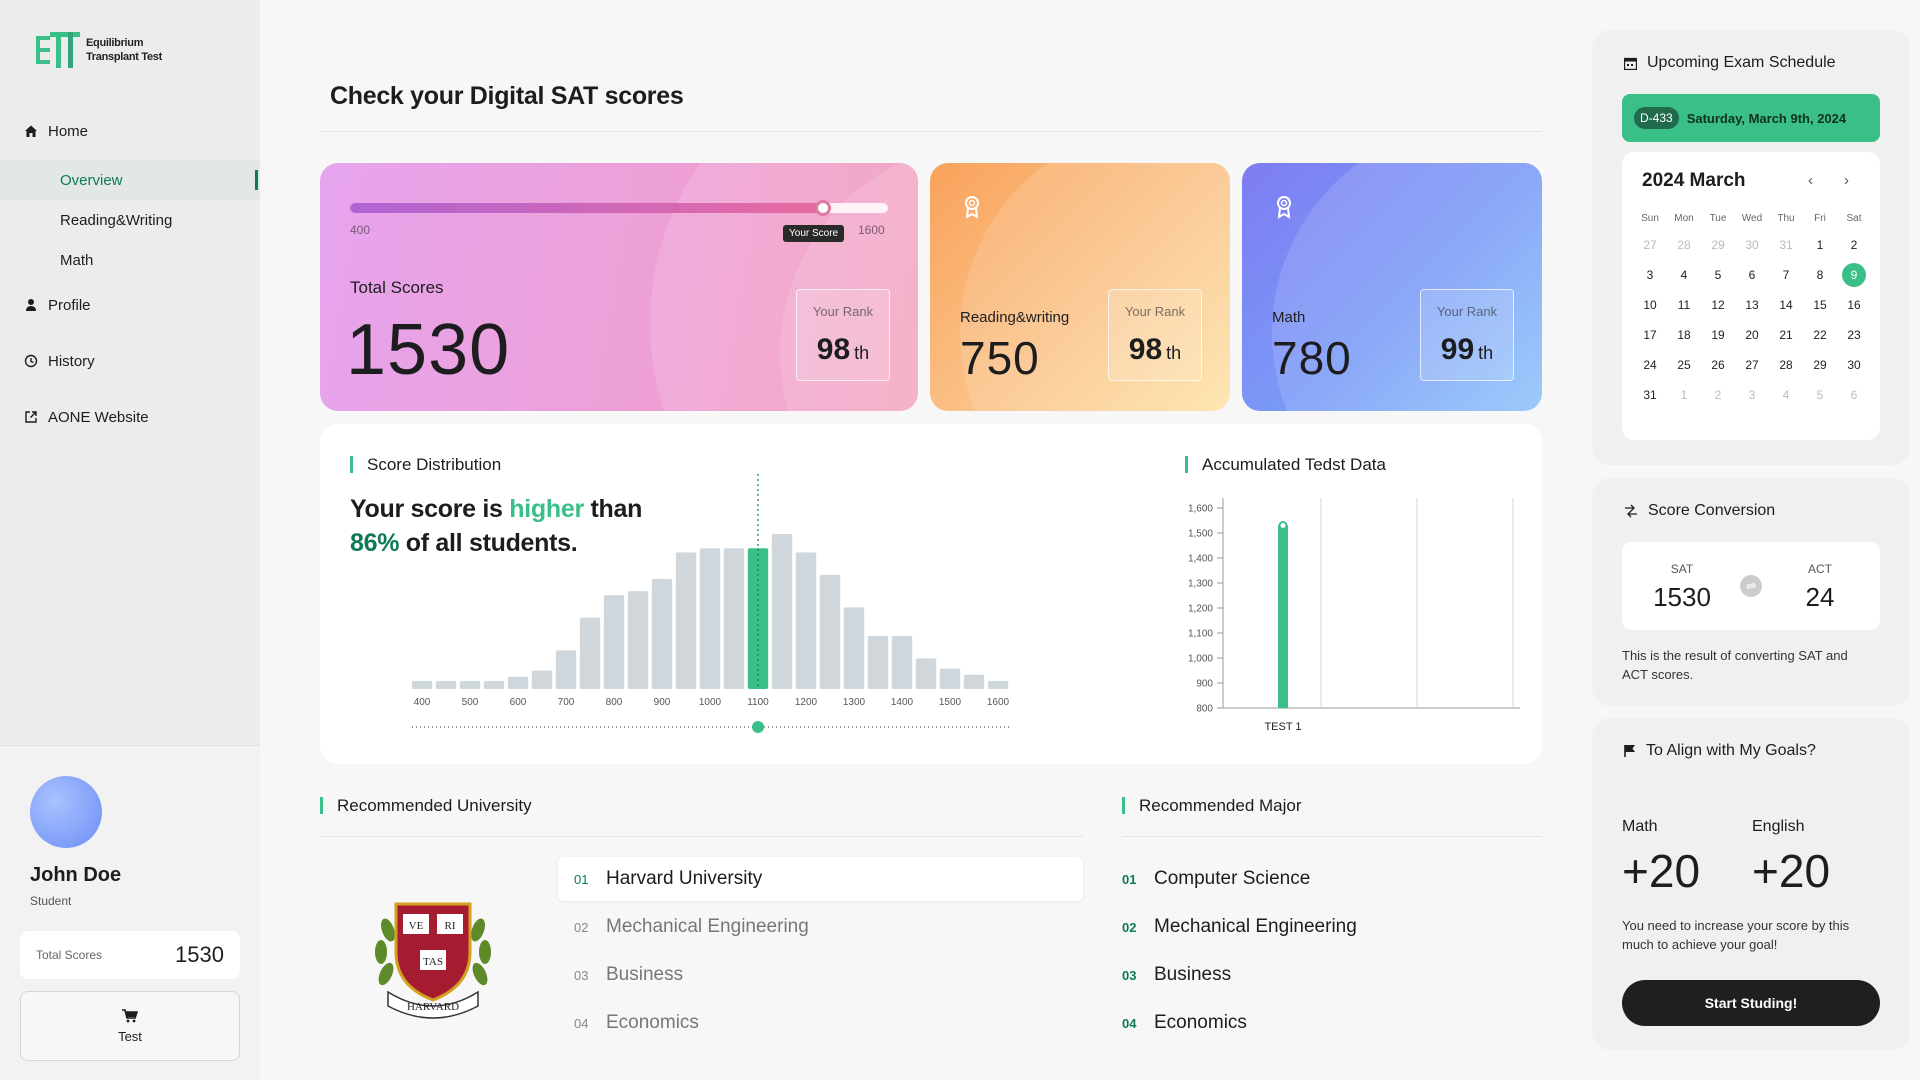 This screenshot has width=1920, height=1080. I want to click on x-tick-label: 1600, so click(998, 702).